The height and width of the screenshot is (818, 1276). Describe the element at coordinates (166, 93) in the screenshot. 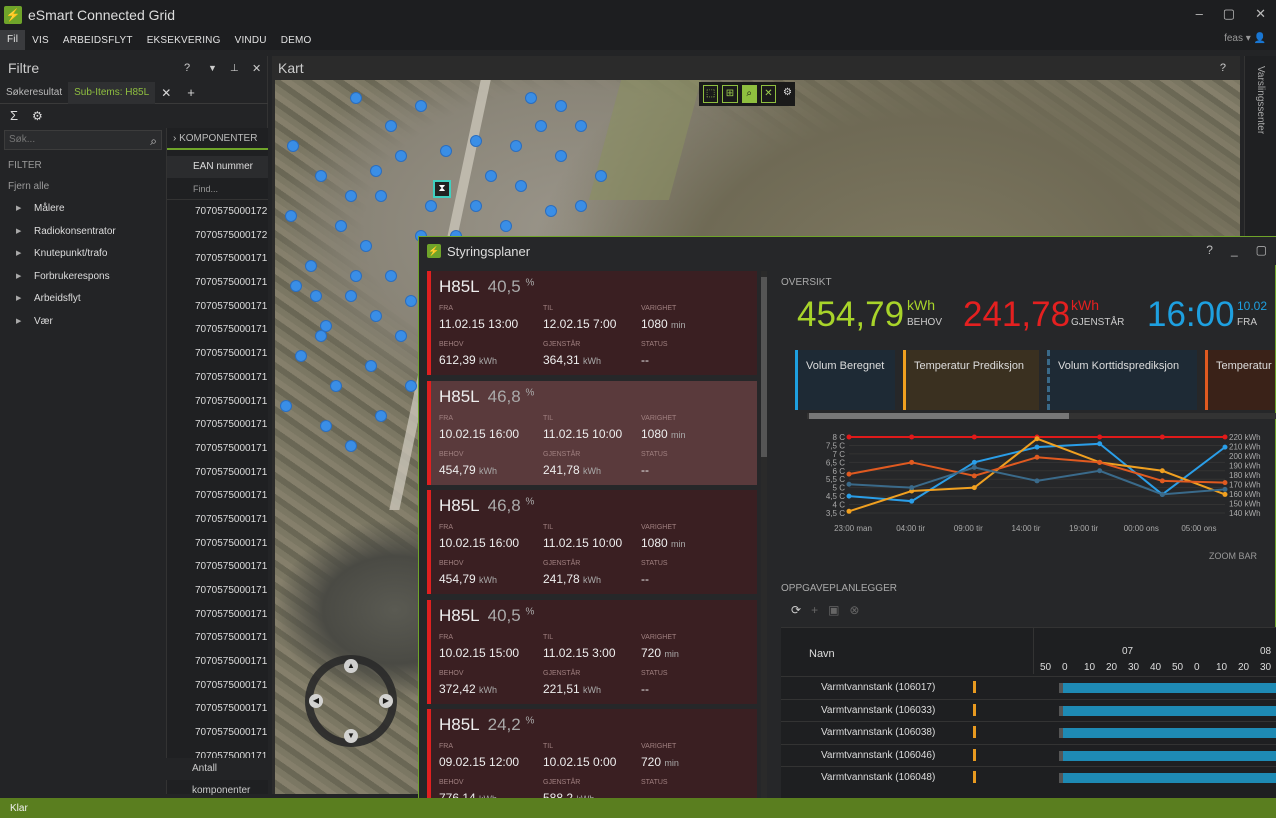

I see `close-tab-icon: ✕` at that location.